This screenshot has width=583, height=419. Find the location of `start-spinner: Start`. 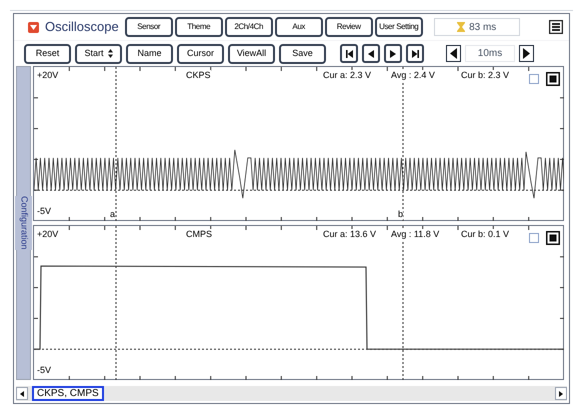

start-spinner: Start is located at coordinates (98, 54).